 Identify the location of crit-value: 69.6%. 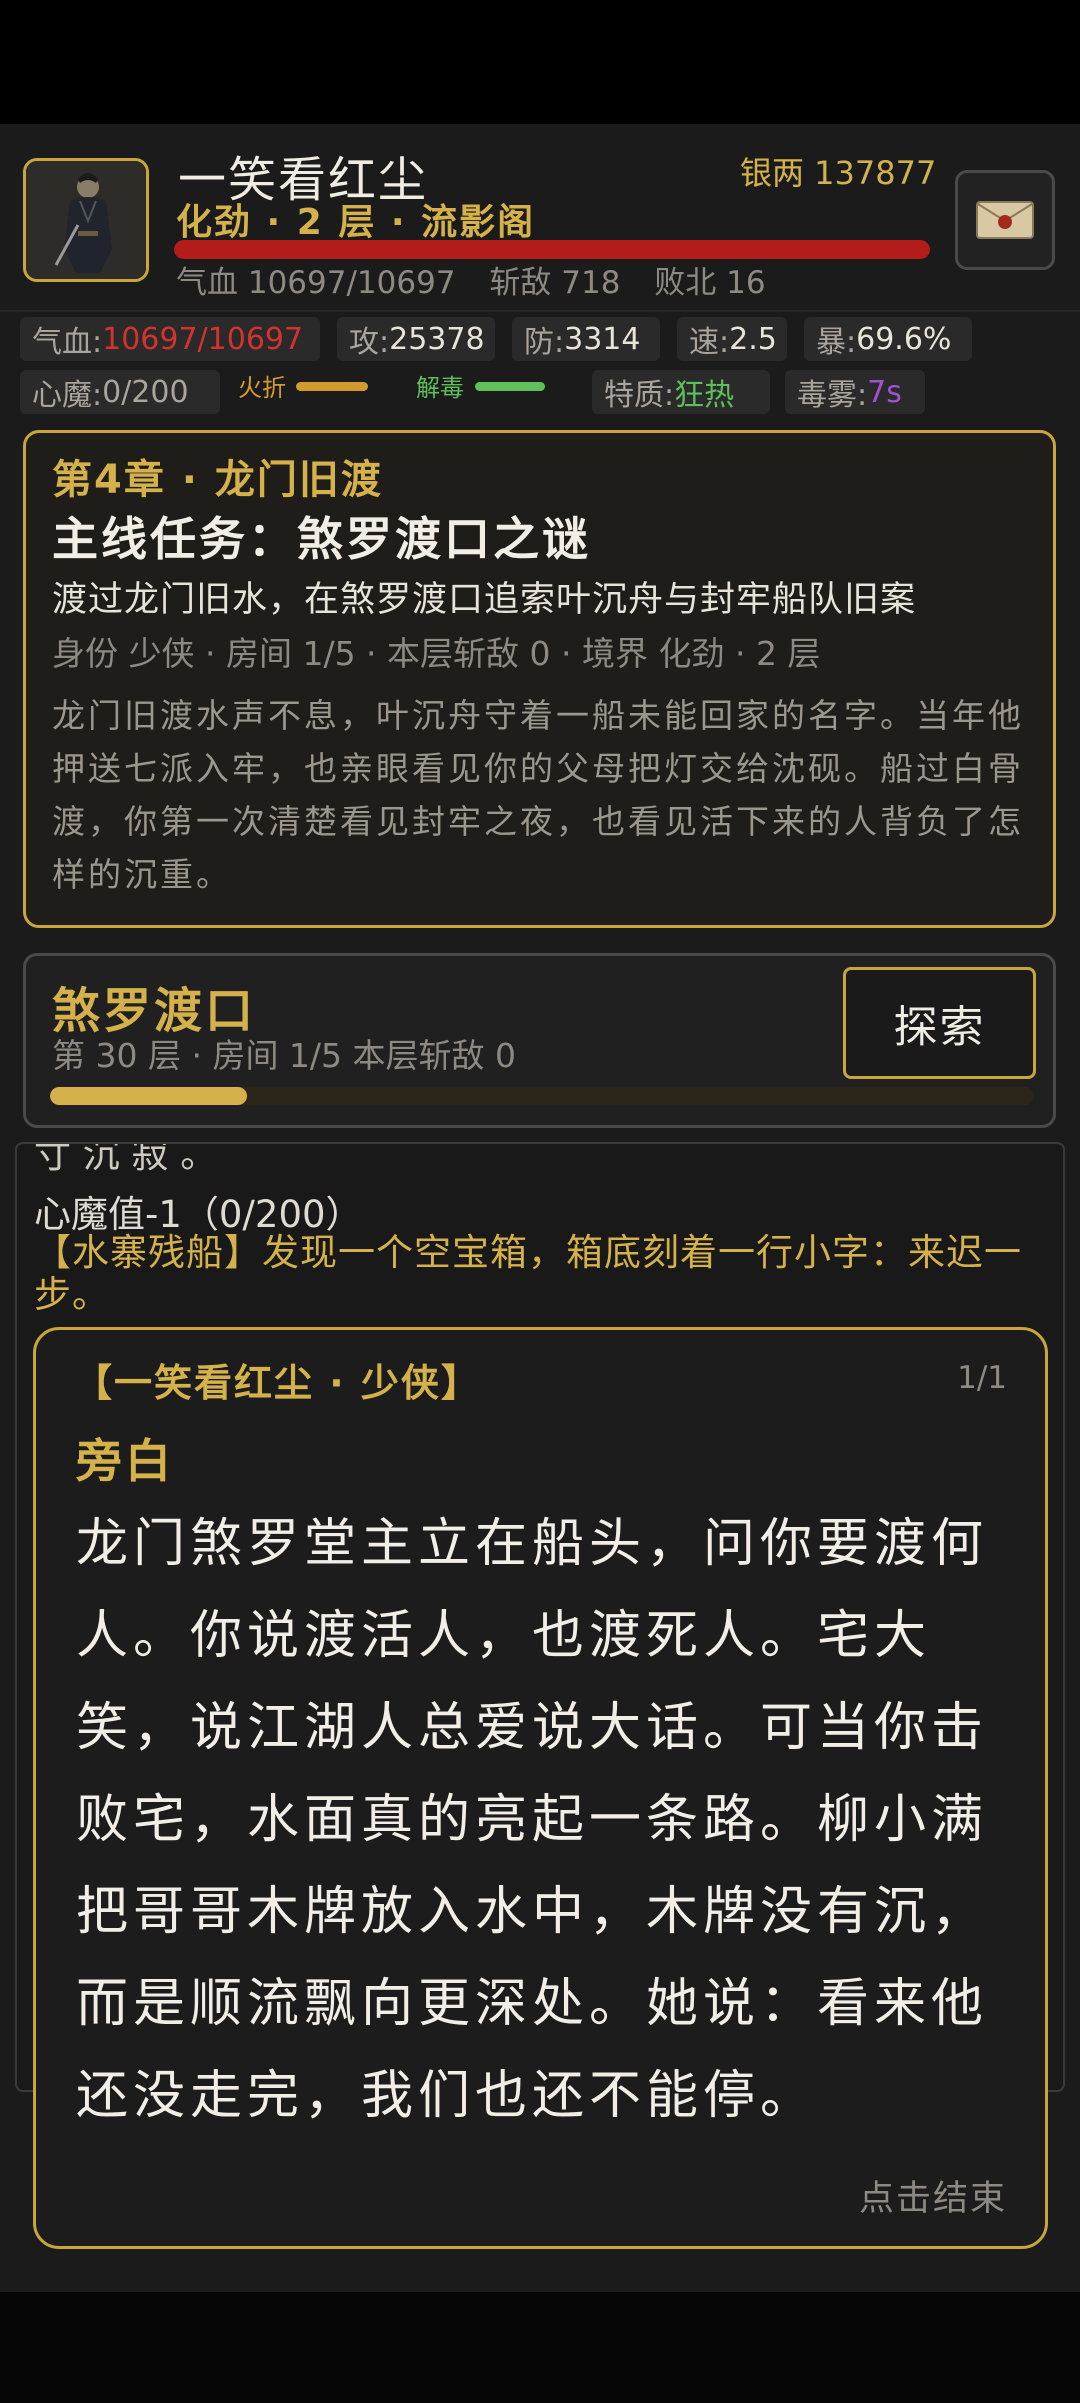
(904, 339).